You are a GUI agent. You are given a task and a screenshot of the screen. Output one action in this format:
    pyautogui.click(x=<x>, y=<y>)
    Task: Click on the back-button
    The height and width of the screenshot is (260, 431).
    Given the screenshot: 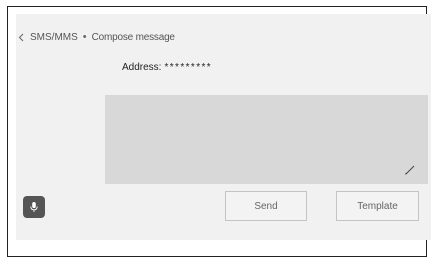 What is the action you would take?
    pyautogui.click(x=21, y=37)
    